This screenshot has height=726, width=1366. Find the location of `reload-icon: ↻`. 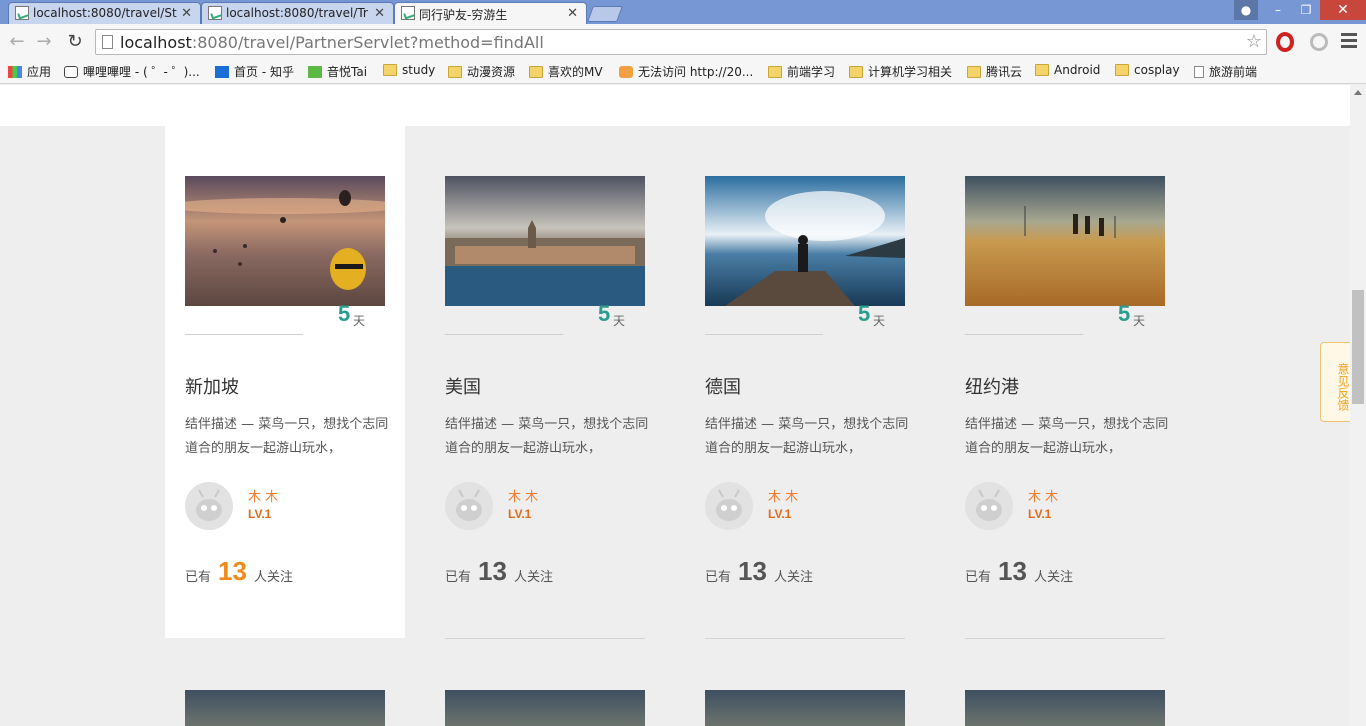

reload-icon: ↻ is located at coordinates (75, 42).